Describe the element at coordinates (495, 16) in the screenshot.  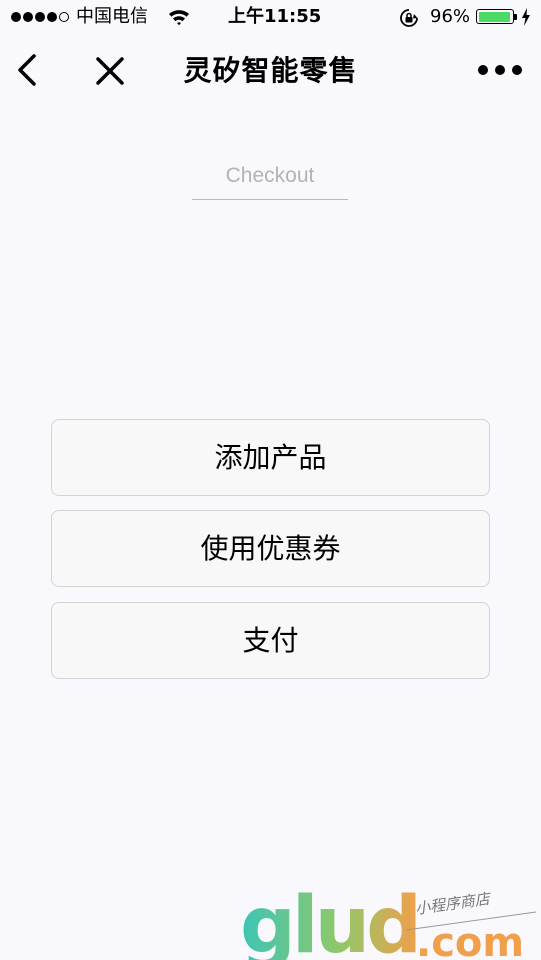
I see `battery-icon` at that location.